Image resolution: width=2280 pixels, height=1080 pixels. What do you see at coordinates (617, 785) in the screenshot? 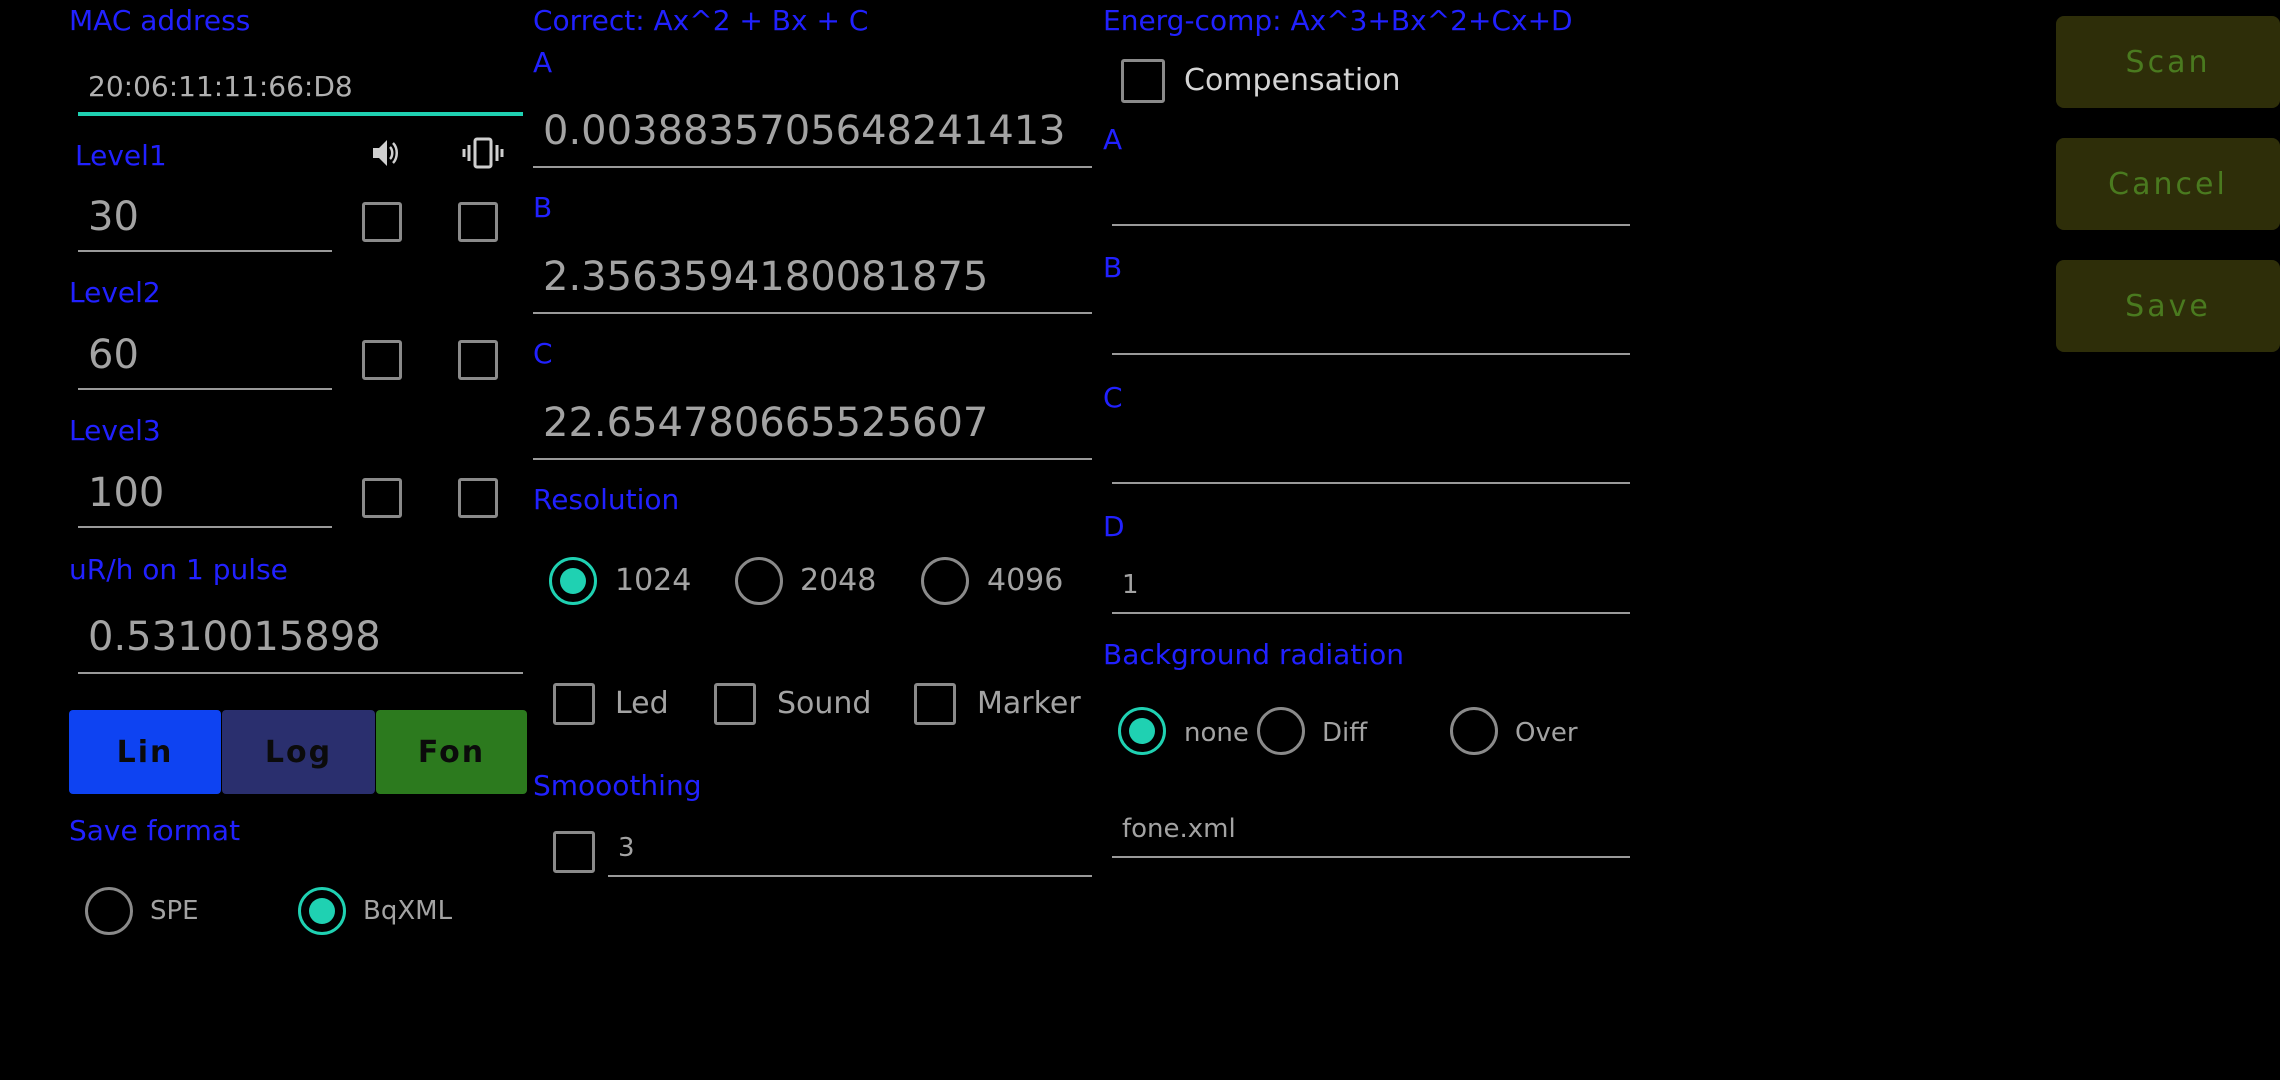
I see `smoothing-label: Smooothing` at bounding box center [617, 785].